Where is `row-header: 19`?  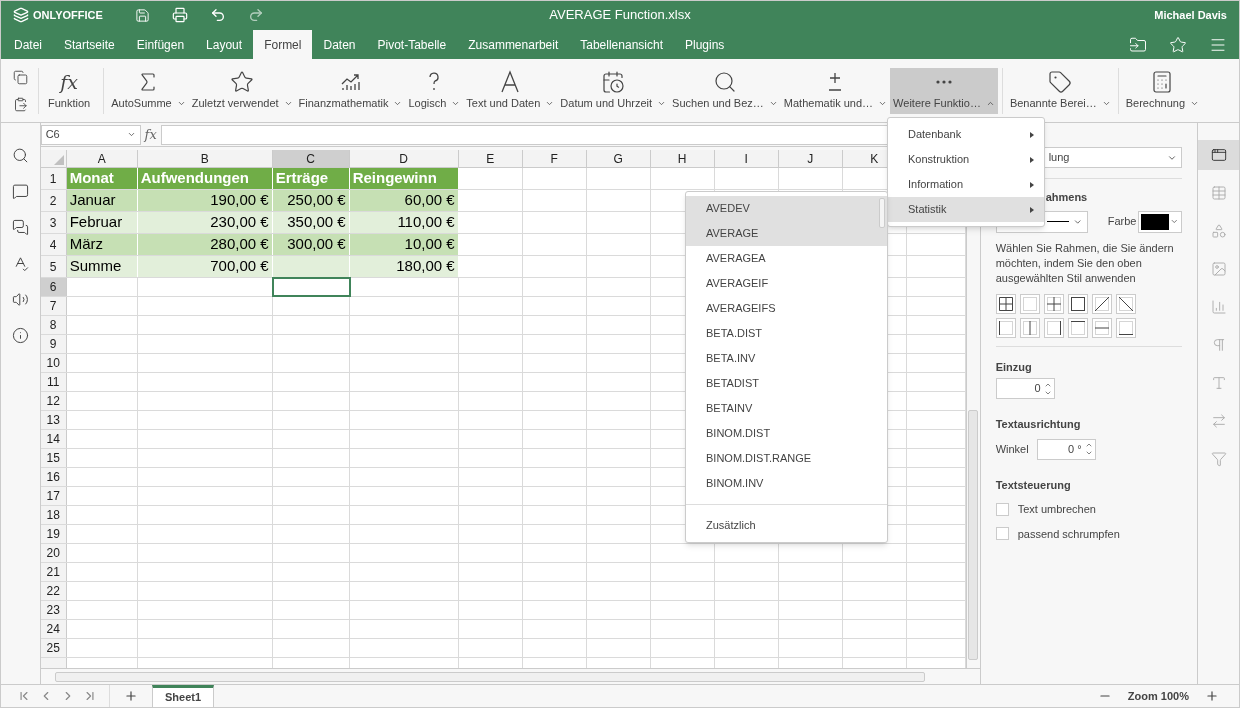
row-header: 19 is located at coordinates (53, 534).